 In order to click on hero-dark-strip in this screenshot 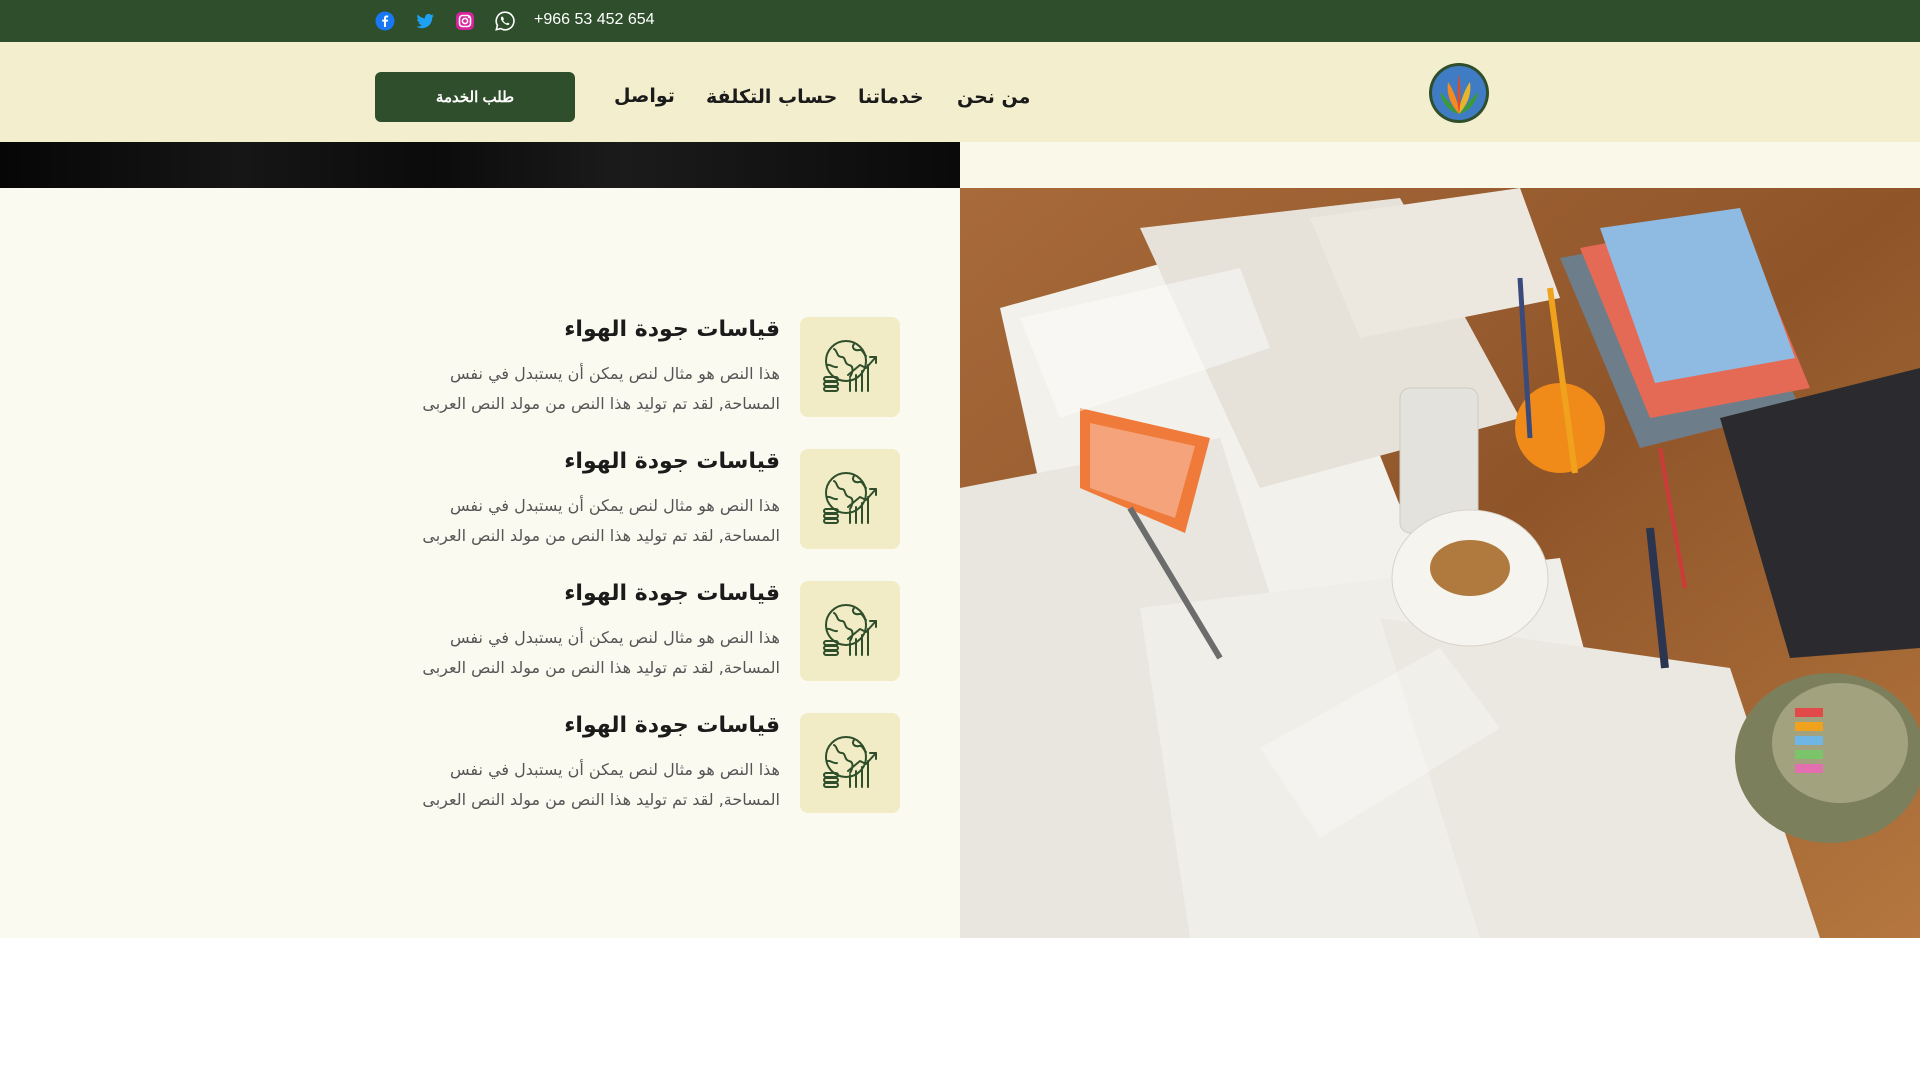, I will do `click(480, 165)`.